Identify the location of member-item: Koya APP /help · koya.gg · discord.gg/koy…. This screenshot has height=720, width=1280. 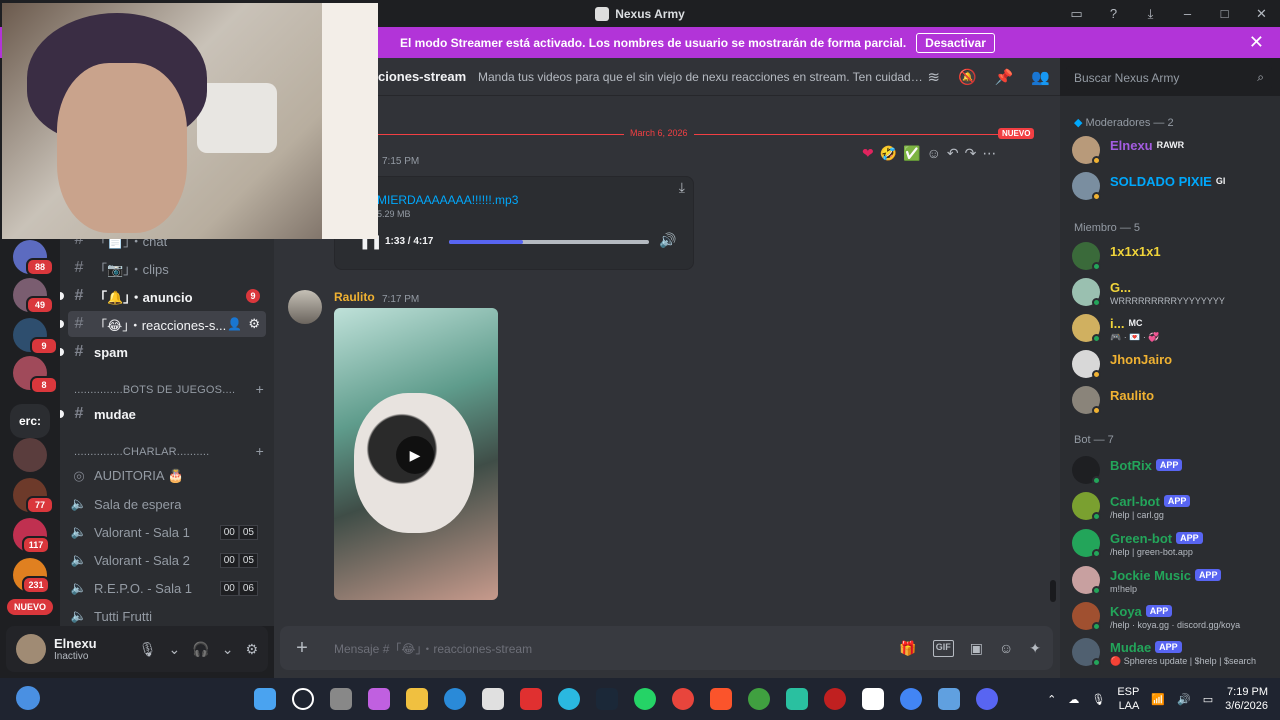
(1175, 617).